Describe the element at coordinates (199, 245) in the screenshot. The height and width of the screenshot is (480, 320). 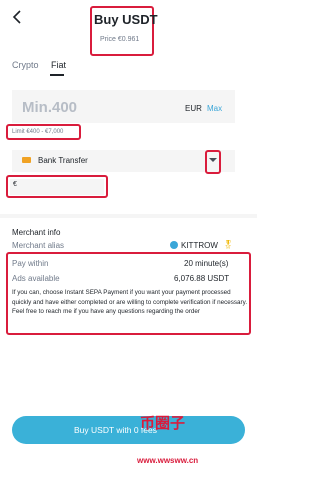
I see `merchant-alias: KITTROW` at that location.